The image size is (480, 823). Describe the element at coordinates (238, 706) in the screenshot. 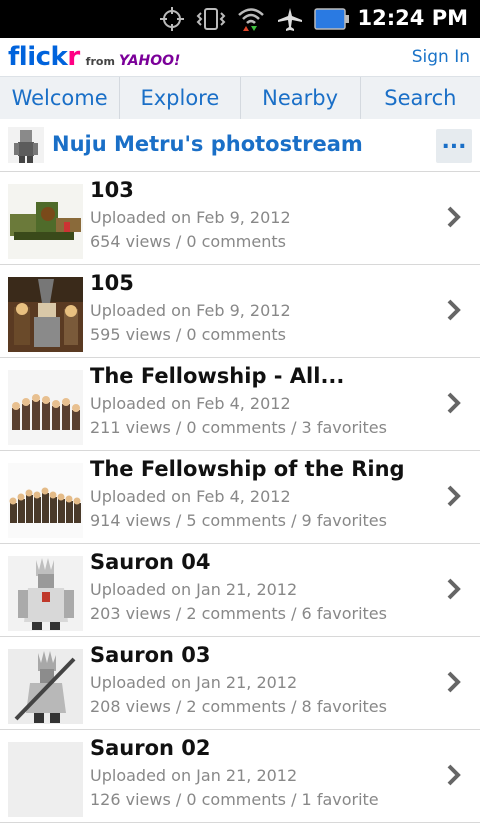

I see `photo-stats: 208 views / 2 comments / 8 favorites` at that location.